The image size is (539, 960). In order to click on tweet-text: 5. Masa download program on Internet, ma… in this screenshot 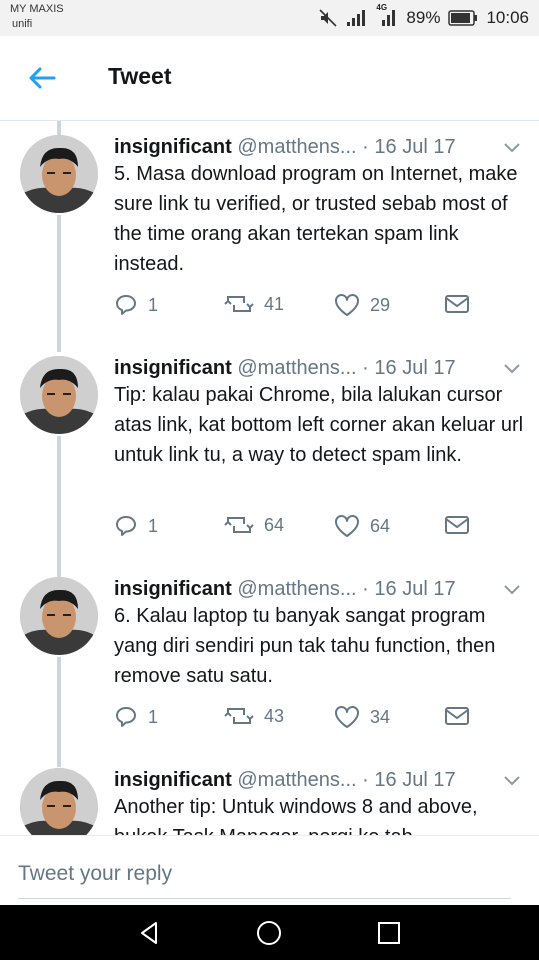, I will do `click(316, 219)`.